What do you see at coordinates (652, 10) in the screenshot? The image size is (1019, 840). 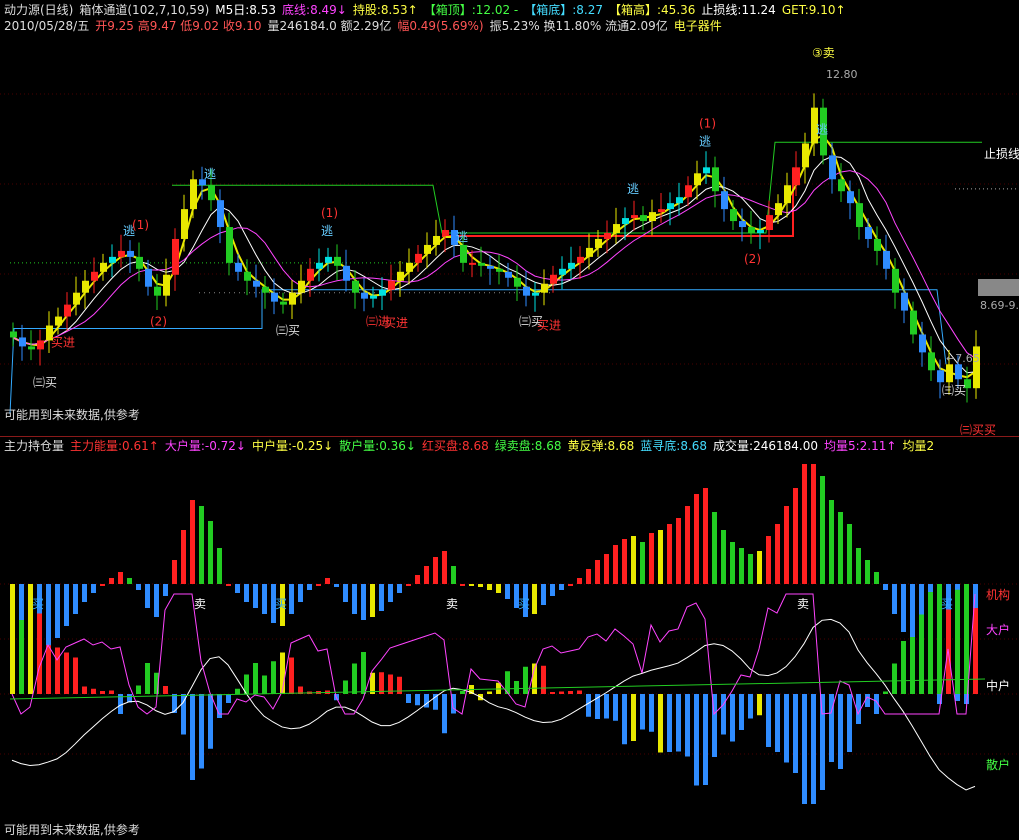 I see `header-line1-item-7: 【箱高】:45.36` at bounding box center [652, 10].